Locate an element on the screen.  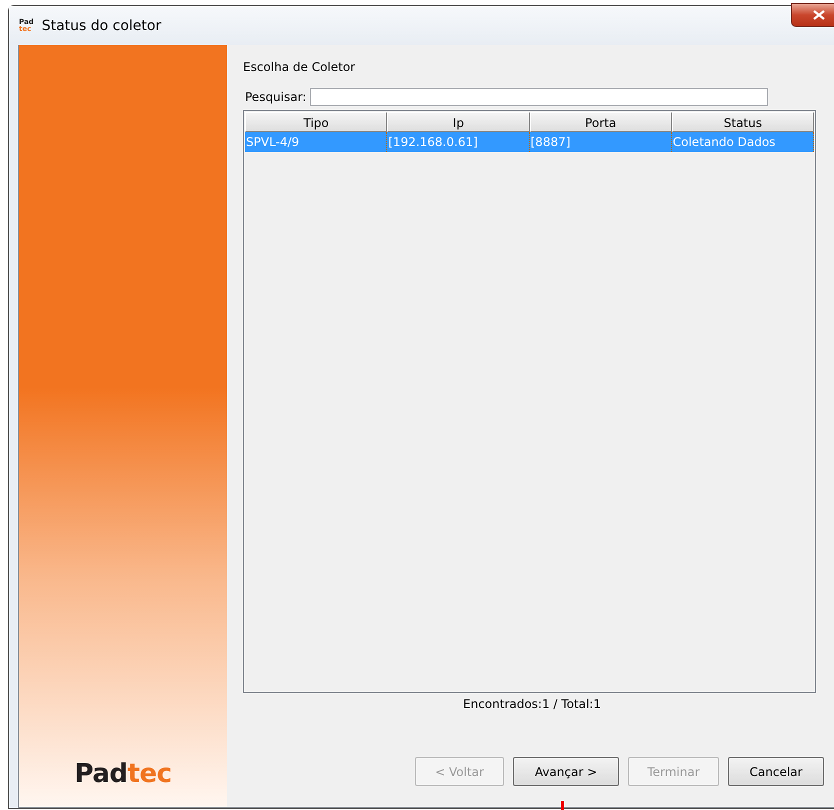
window-title: Status do coletor is located at coordinates (102, 26).